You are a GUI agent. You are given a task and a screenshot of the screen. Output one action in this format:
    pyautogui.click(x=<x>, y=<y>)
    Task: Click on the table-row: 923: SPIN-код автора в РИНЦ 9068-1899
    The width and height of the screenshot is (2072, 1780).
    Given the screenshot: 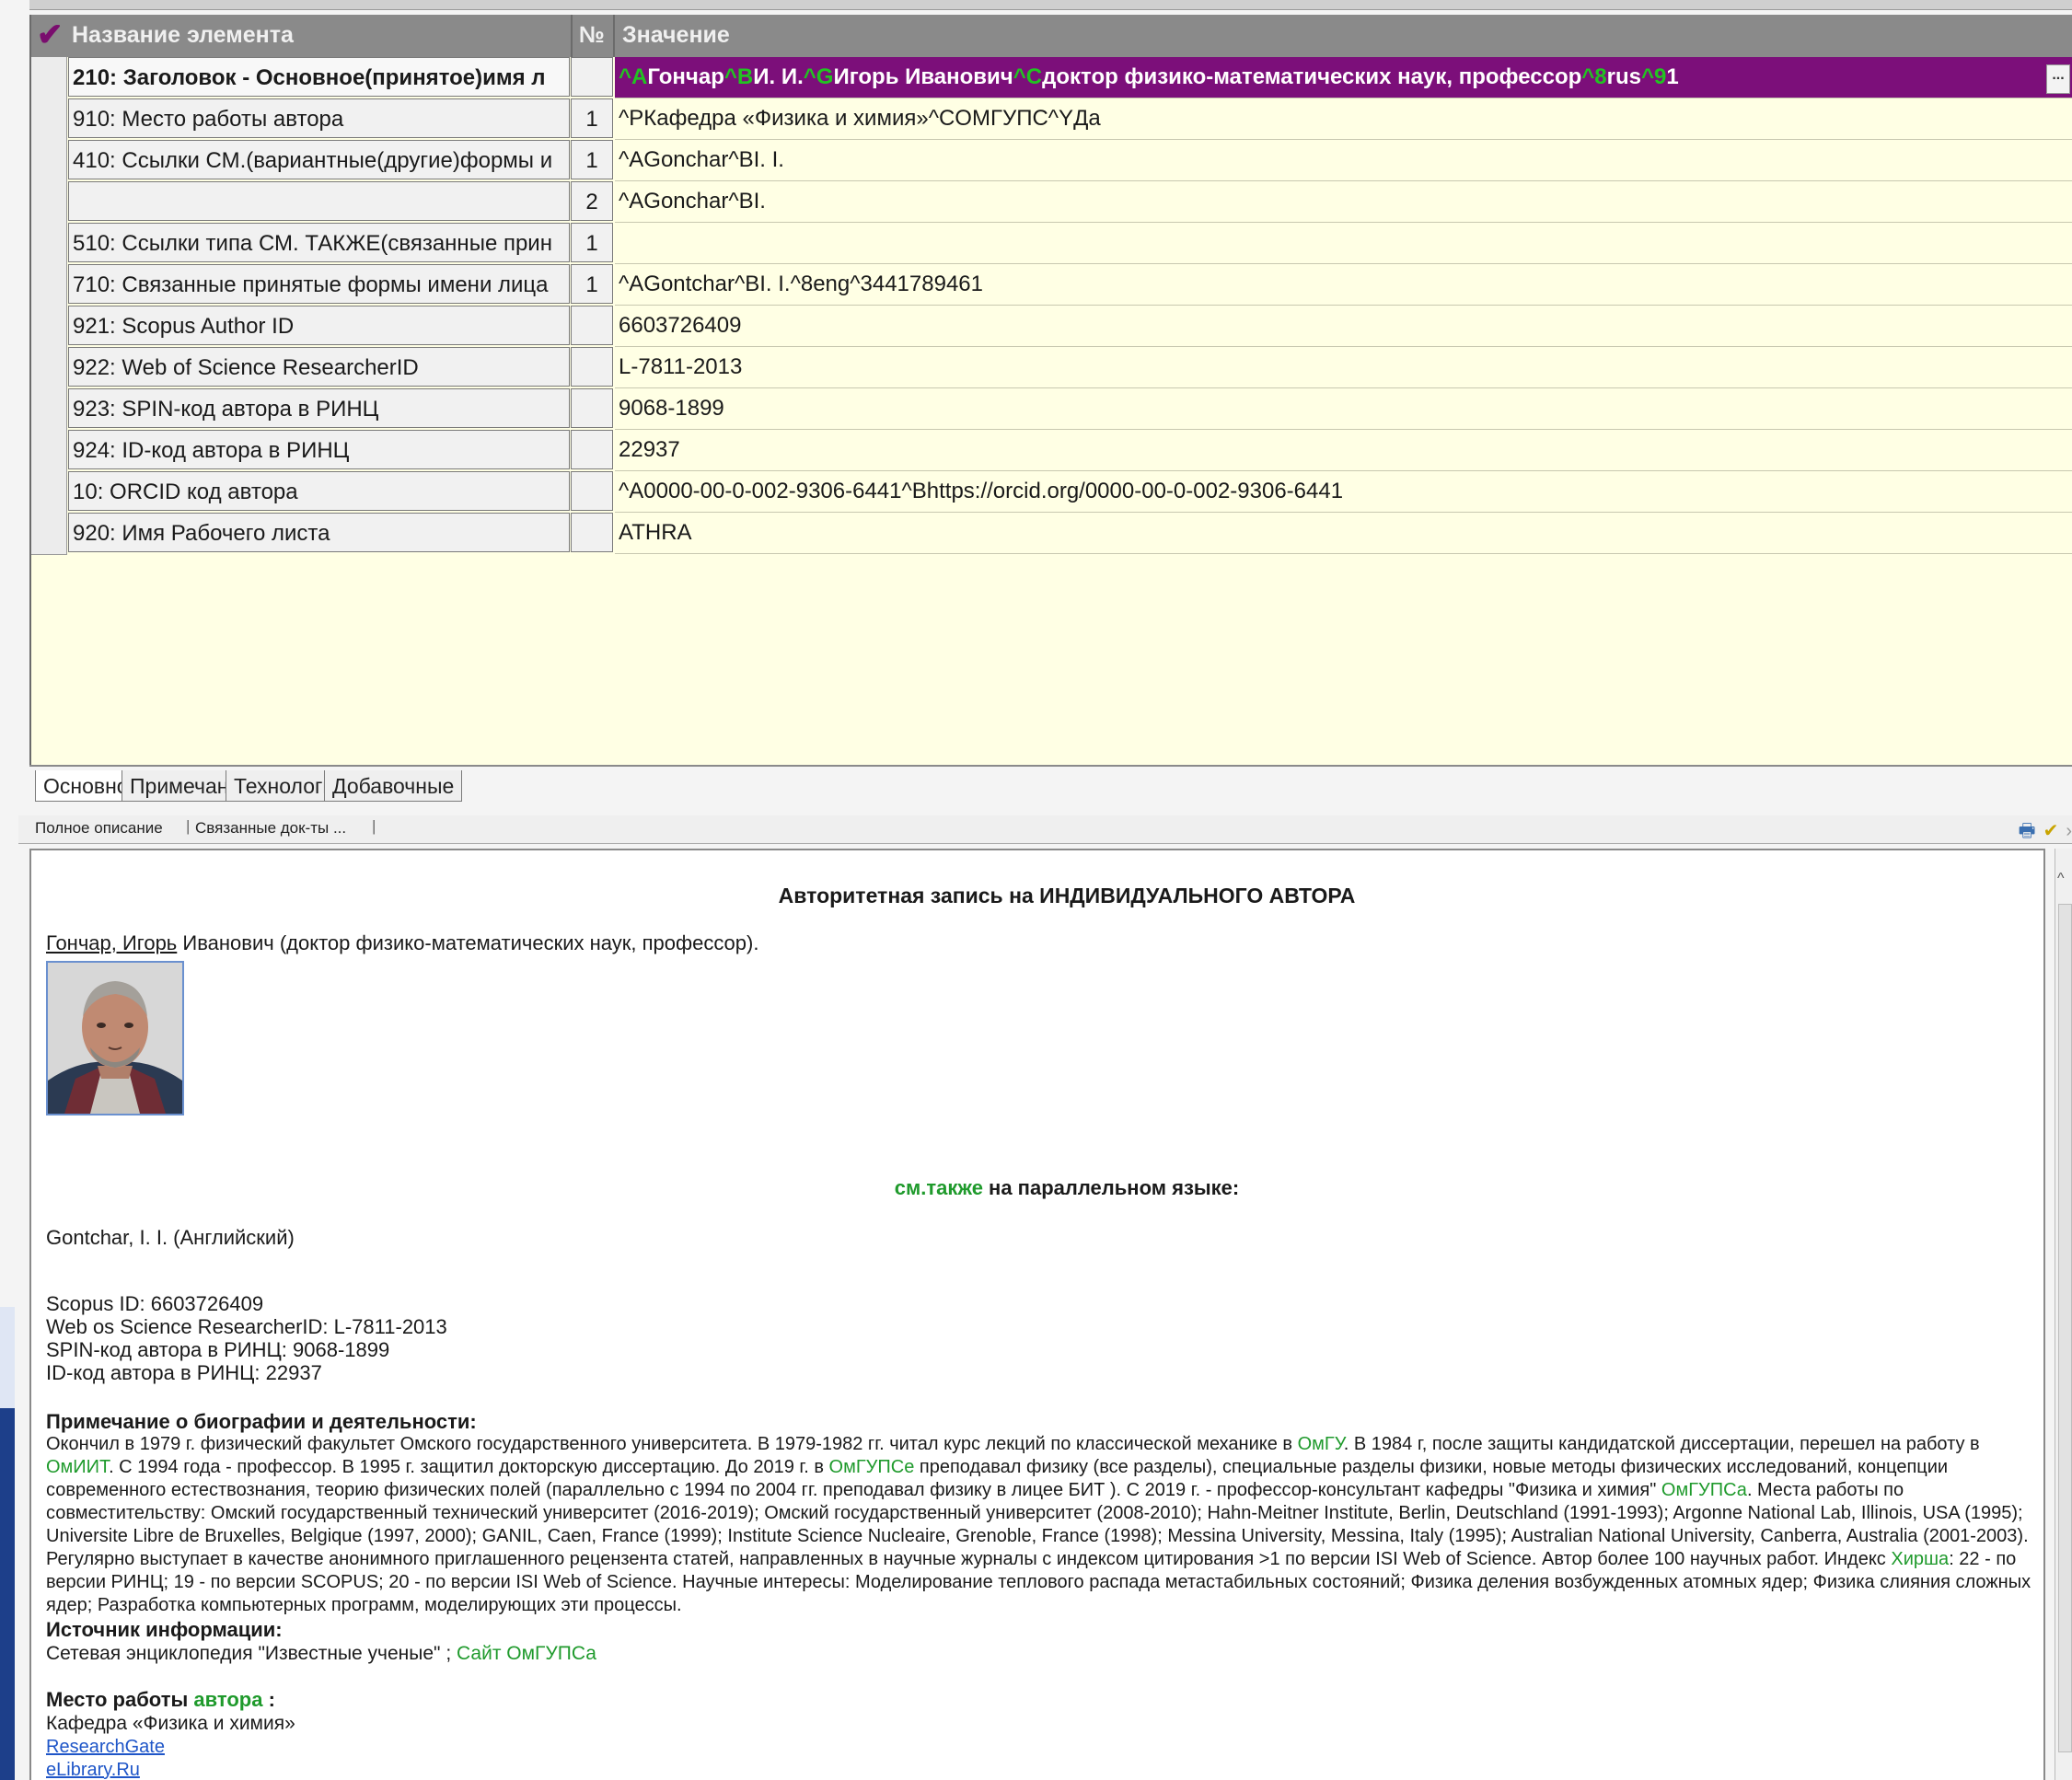 What is the action you would take?
    pyautogui.click(x=1051, y=409)
    